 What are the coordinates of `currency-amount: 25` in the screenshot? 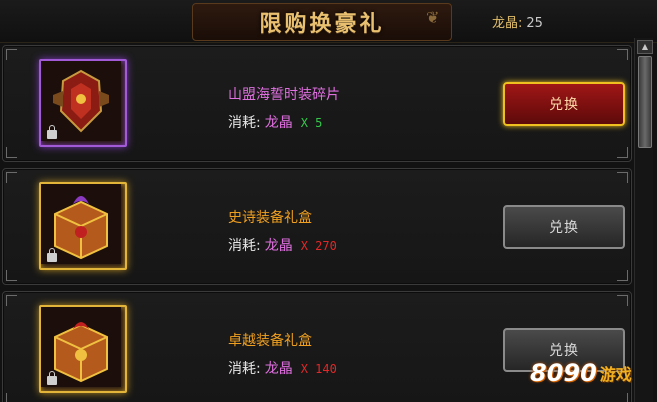 It's located at (534, 23).